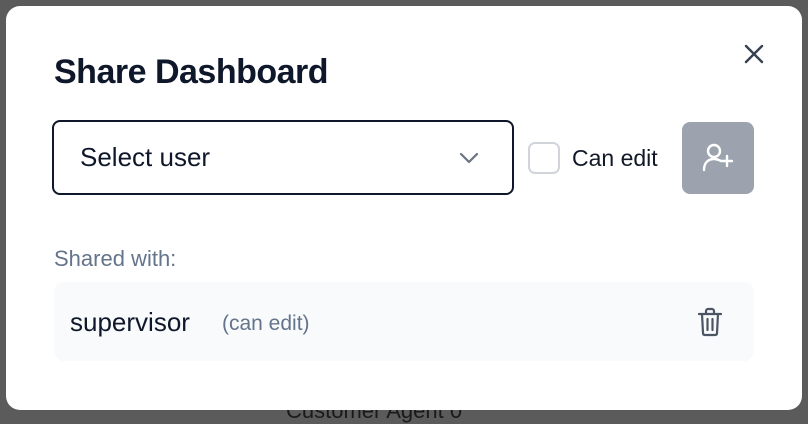  I want to click on user-select: Select user, so click(283, 157).